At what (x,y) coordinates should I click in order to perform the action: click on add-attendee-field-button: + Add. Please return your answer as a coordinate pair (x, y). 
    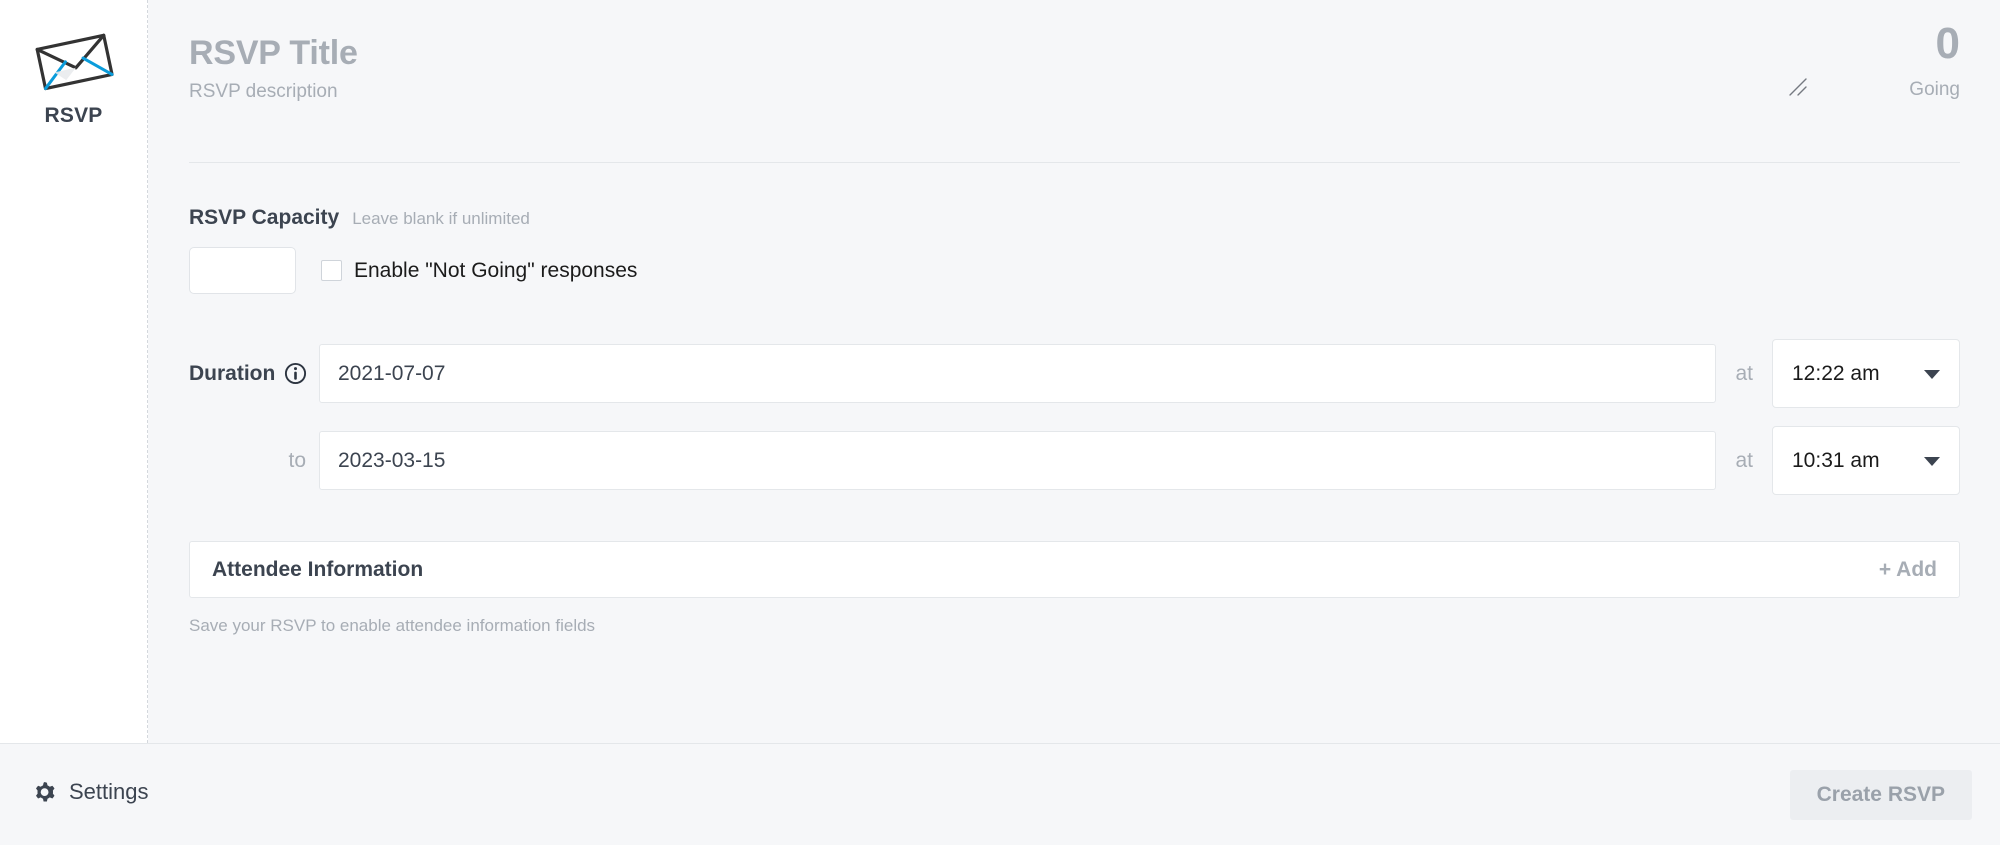
    Looking at the image, I should click on (1908, 570).